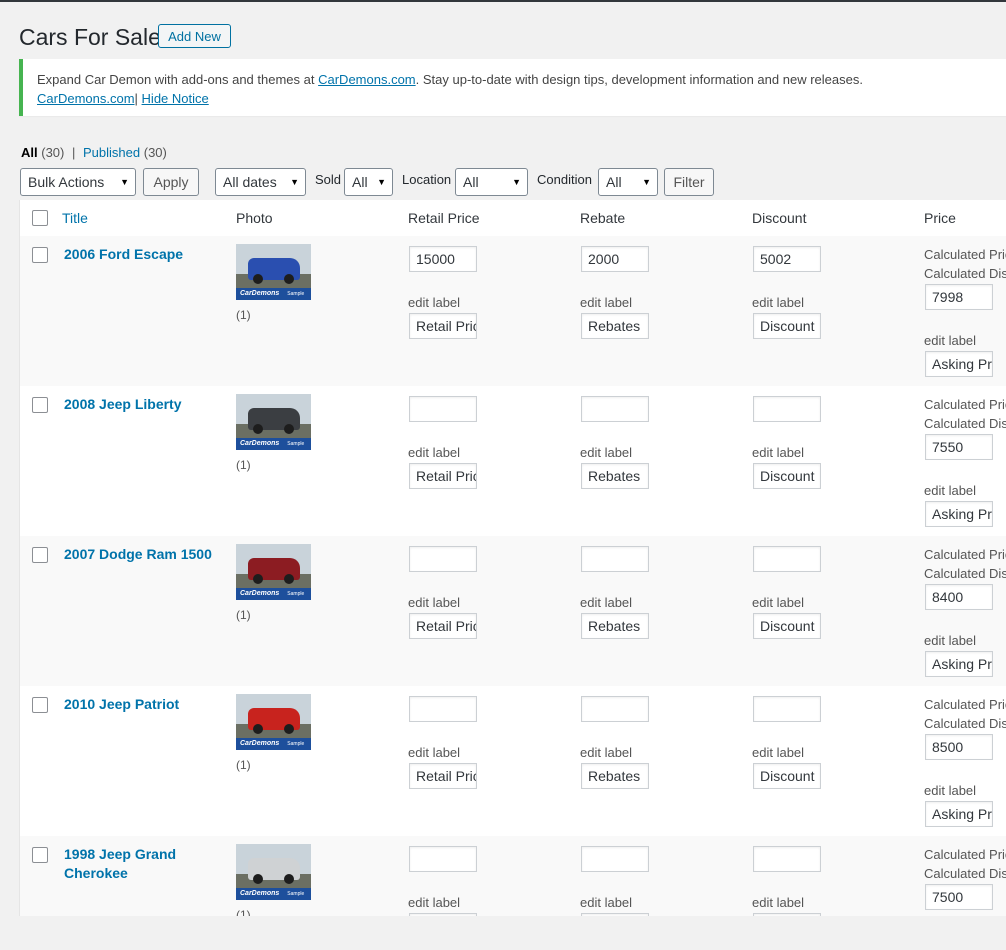 The width and height of the screenshot is (1006, 950). What do you see at coordinates (959, 597) in the screenshot?
I see `price-input: 8400` at bounding box center [959, 597].